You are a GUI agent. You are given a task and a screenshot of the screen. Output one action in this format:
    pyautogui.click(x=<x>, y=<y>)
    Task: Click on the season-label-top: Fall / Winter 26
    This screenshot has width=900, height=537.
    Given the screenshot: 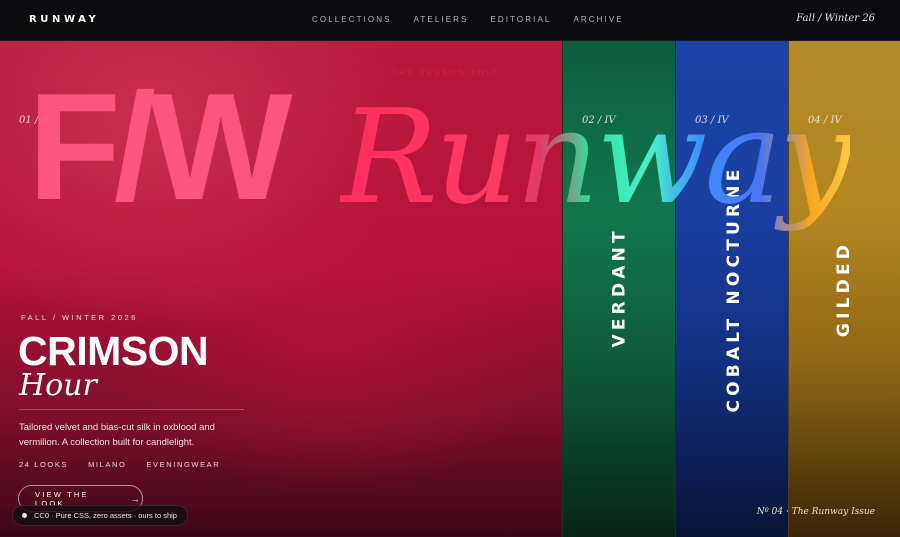 What is the action you would take?
    pyautogui.click(x=835, y=18)
    